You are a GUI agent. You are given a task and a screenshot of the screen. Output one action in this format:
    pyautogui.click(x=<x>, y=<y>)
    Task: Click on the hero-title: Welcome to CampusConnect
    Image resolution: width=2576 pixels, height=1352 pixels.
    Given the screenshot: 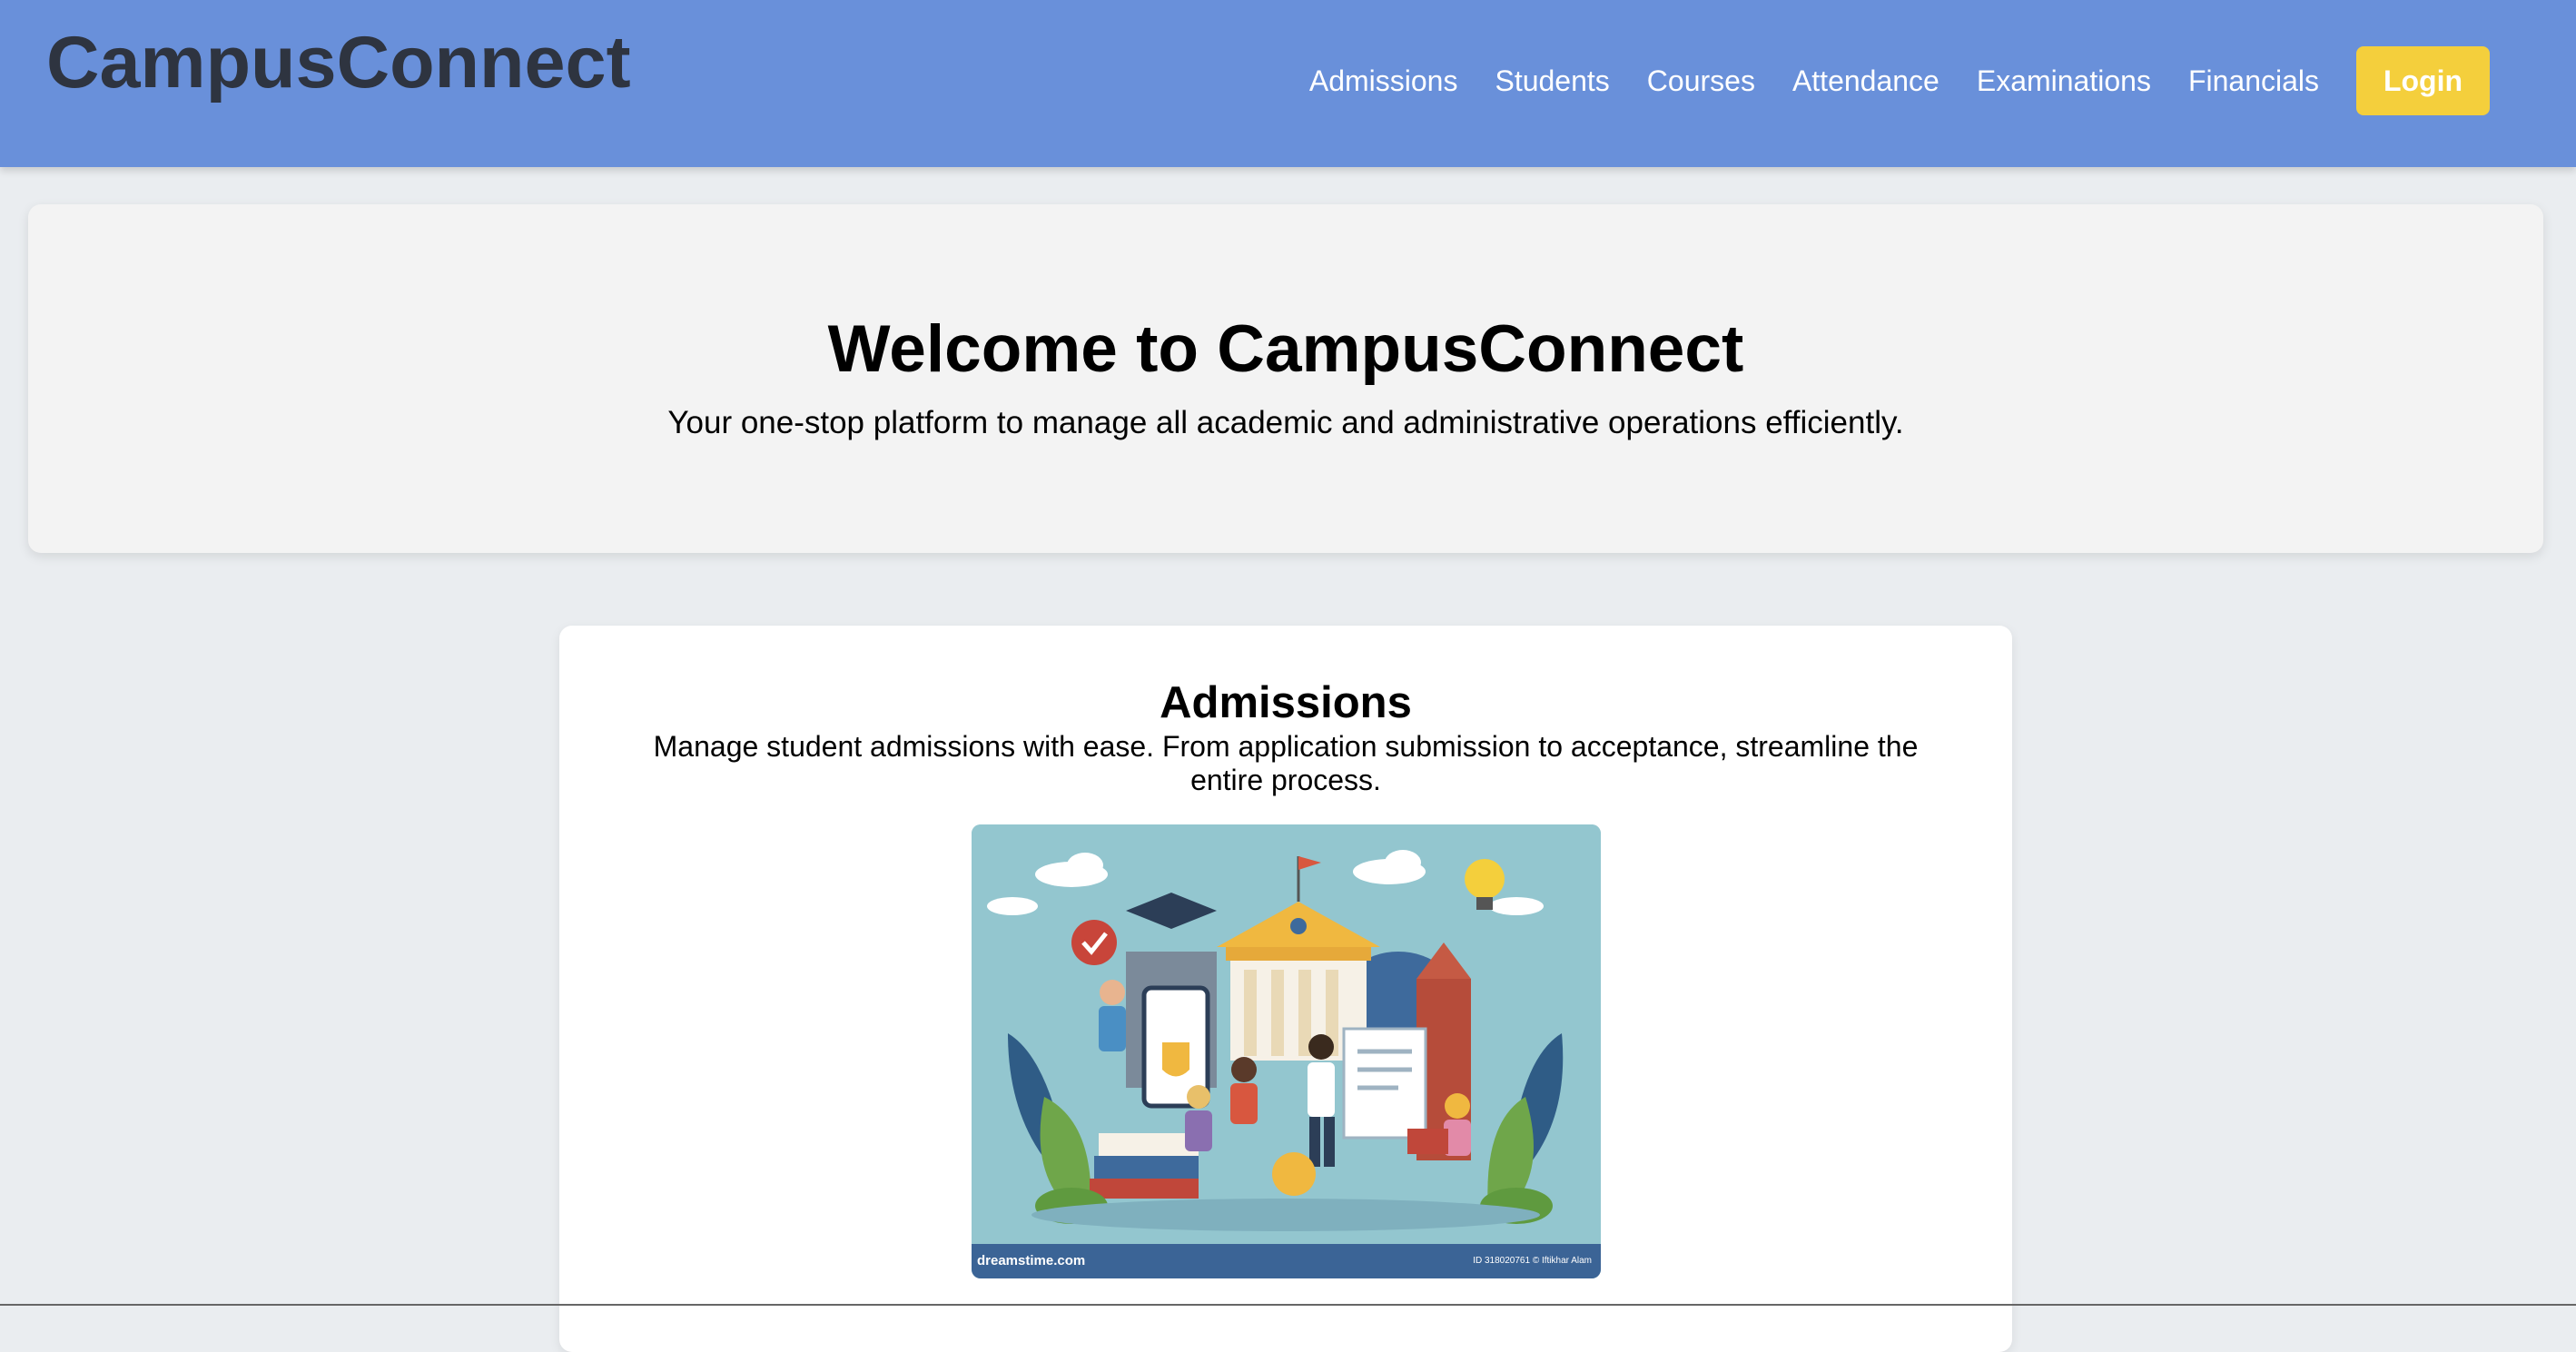 What is the action you would take?
    pyautogui.click(x=1285, y=349)
    